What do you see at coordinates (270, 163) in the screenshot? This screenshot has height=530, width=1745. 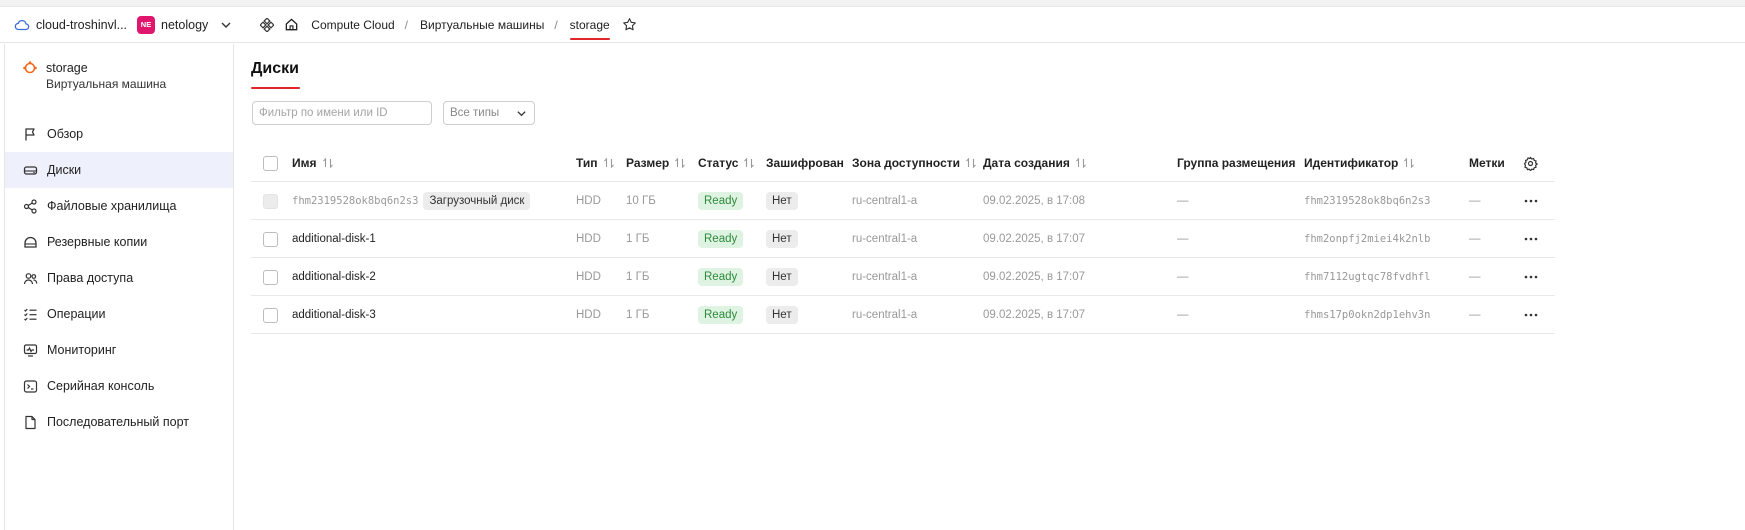 I see `select-all-checkbox` at bounding box center [270, 163].